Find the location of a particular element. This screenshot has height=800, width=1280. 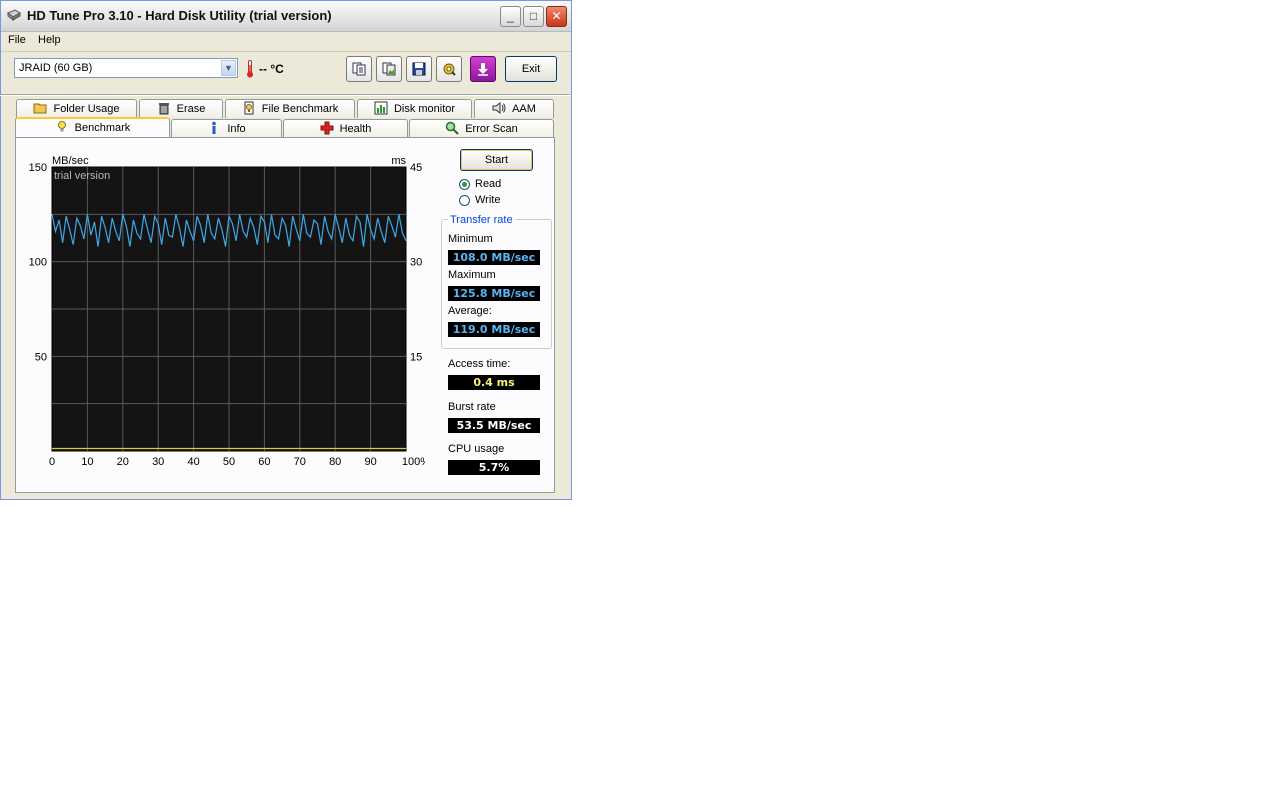

x-tick-label: 90 is located at coordinates (370, 462).